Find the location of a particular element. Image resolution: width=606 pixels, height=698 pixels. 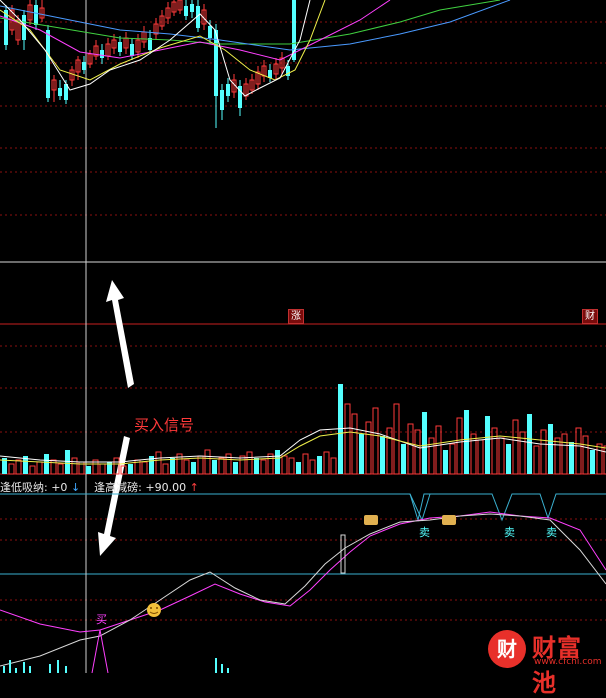

indicator-histogram is located at coordinates (116, 665).